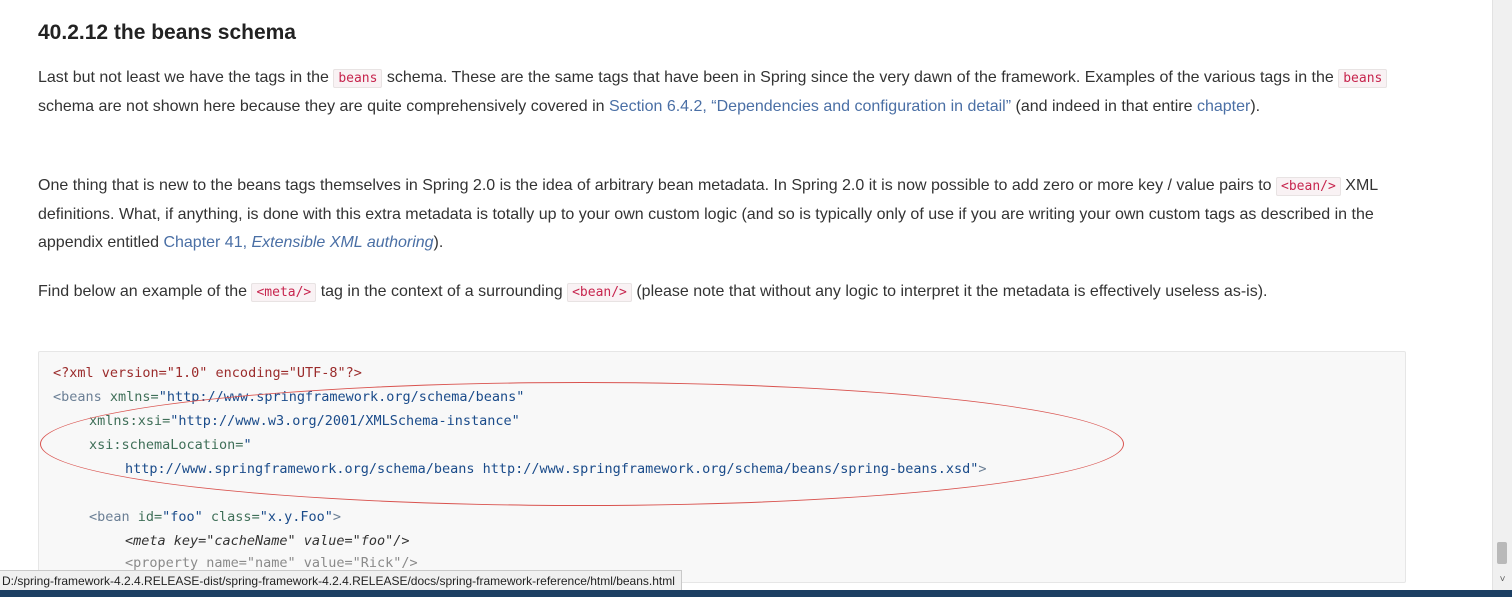  I want to click on code-line-xml-declaration: <?xml version="1.0" encoding="UTF-8"?>, so click(207, 373).